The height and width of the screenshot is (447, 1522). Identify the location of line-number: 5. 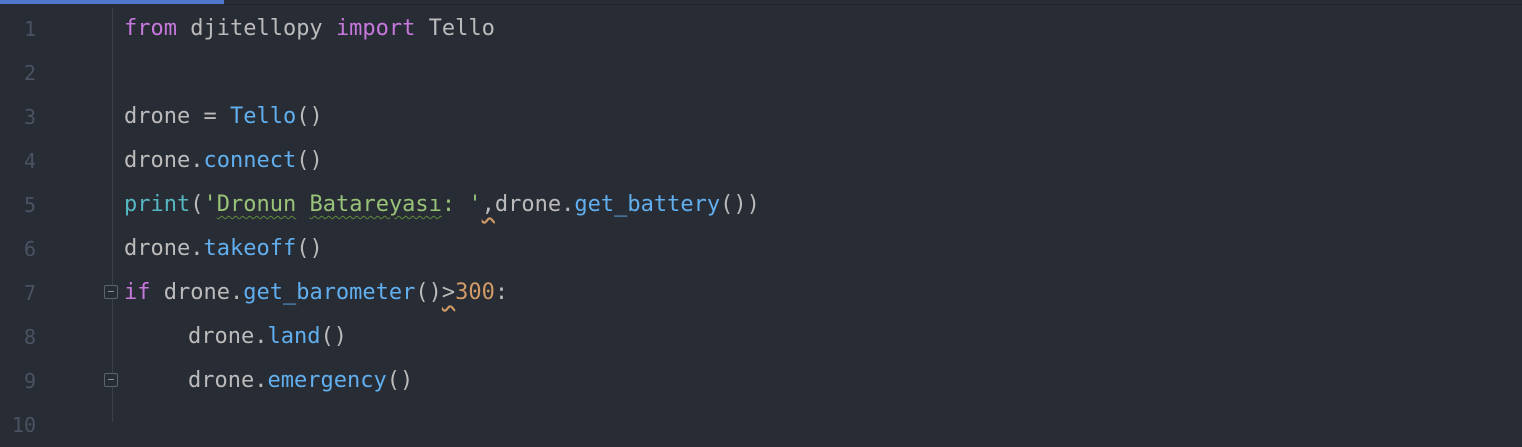
(29, 205).